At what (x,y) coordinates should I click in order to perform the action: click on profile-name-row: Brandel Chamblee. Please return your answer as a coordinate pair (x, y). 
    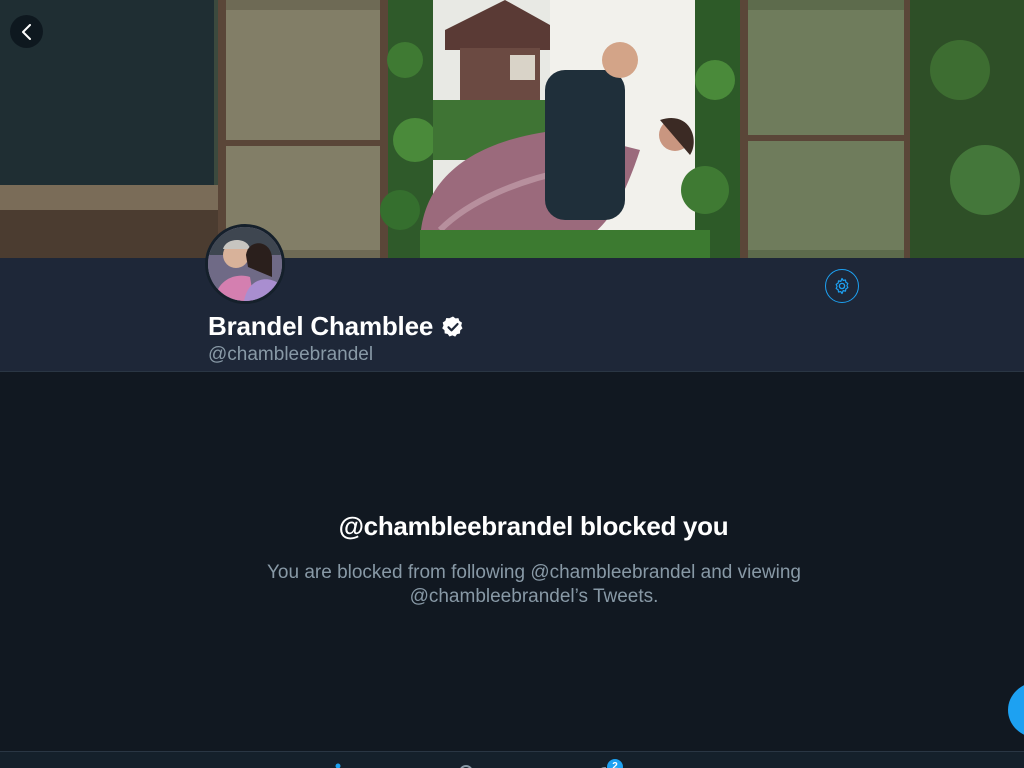
    Looking at the image, I should click on (336, 326).